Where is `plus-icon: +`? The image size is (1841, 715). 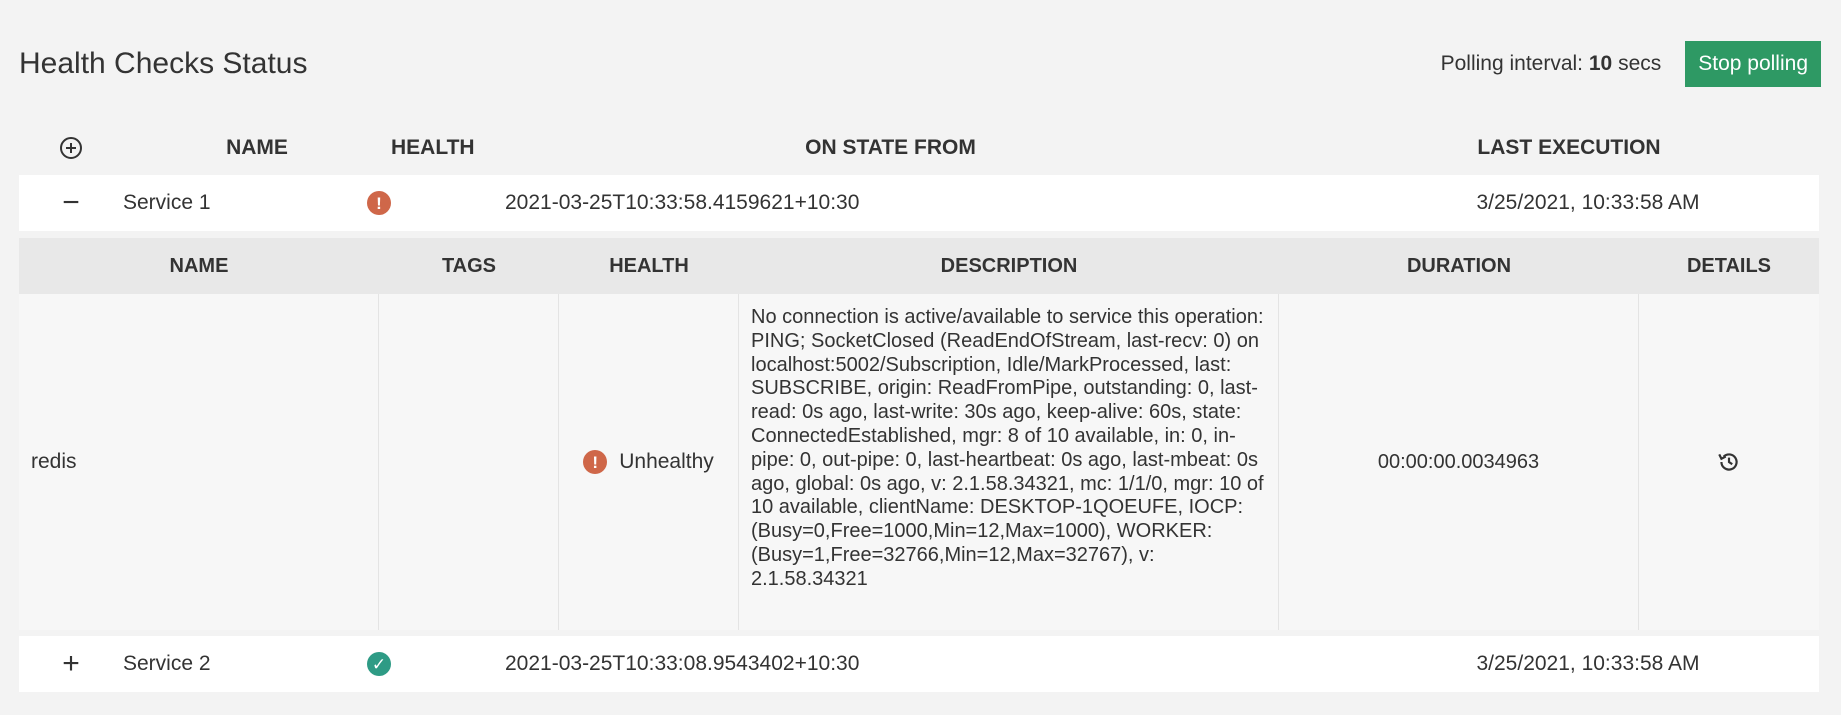 plus-icon: + is located at coordinates (71, 664).